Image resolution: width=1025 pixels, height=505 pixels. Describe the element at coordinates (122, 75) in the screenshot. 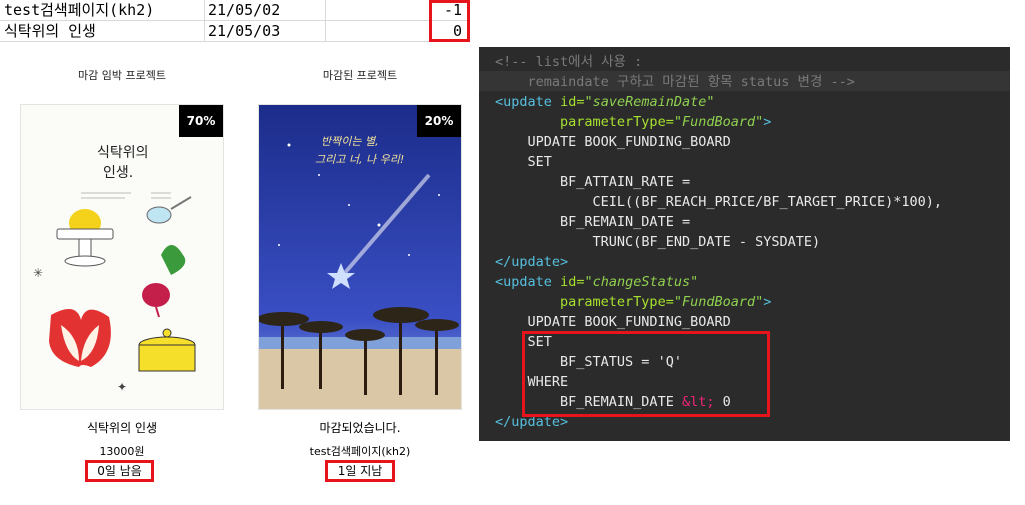

I see `section-label-closing-soon: 마감 임박 프로젝트` at that location.